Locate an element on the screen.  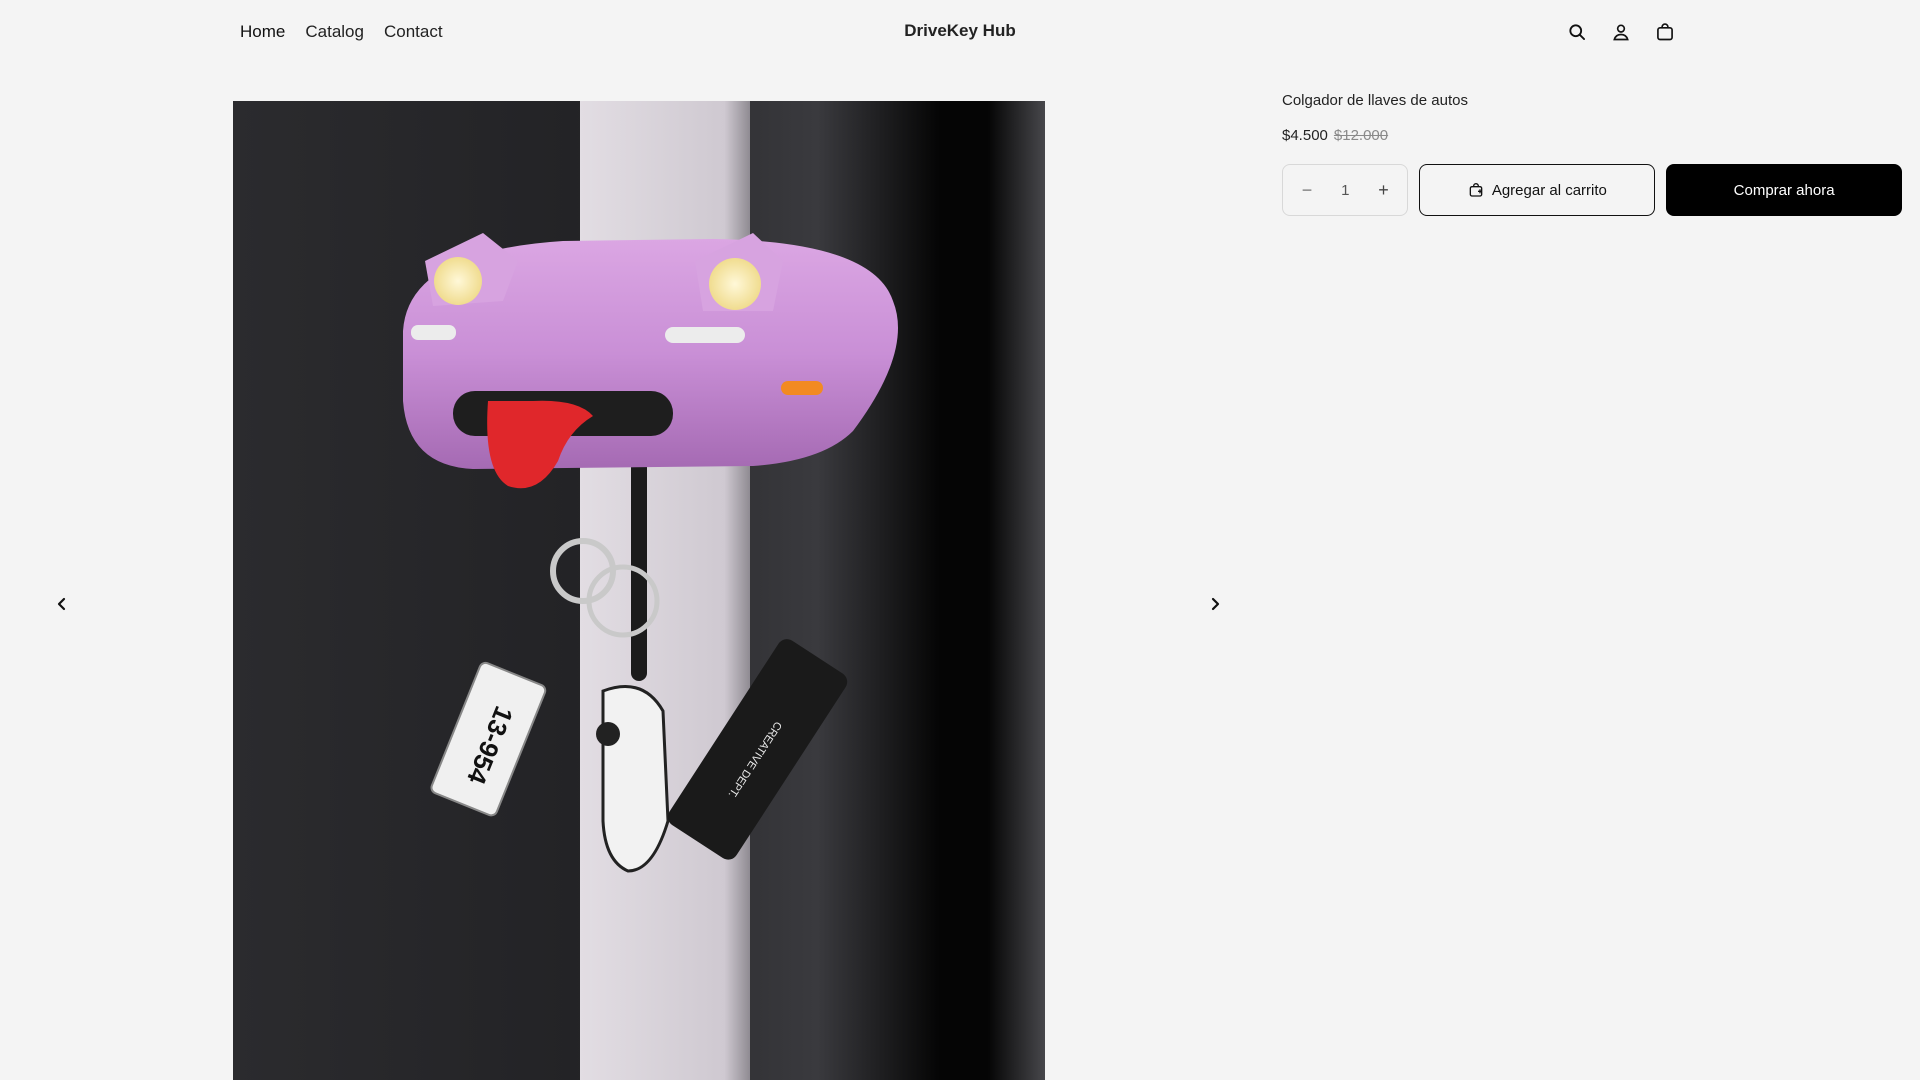
buy-now-label: Comprar ahora is located at coordinates (1784, 190).